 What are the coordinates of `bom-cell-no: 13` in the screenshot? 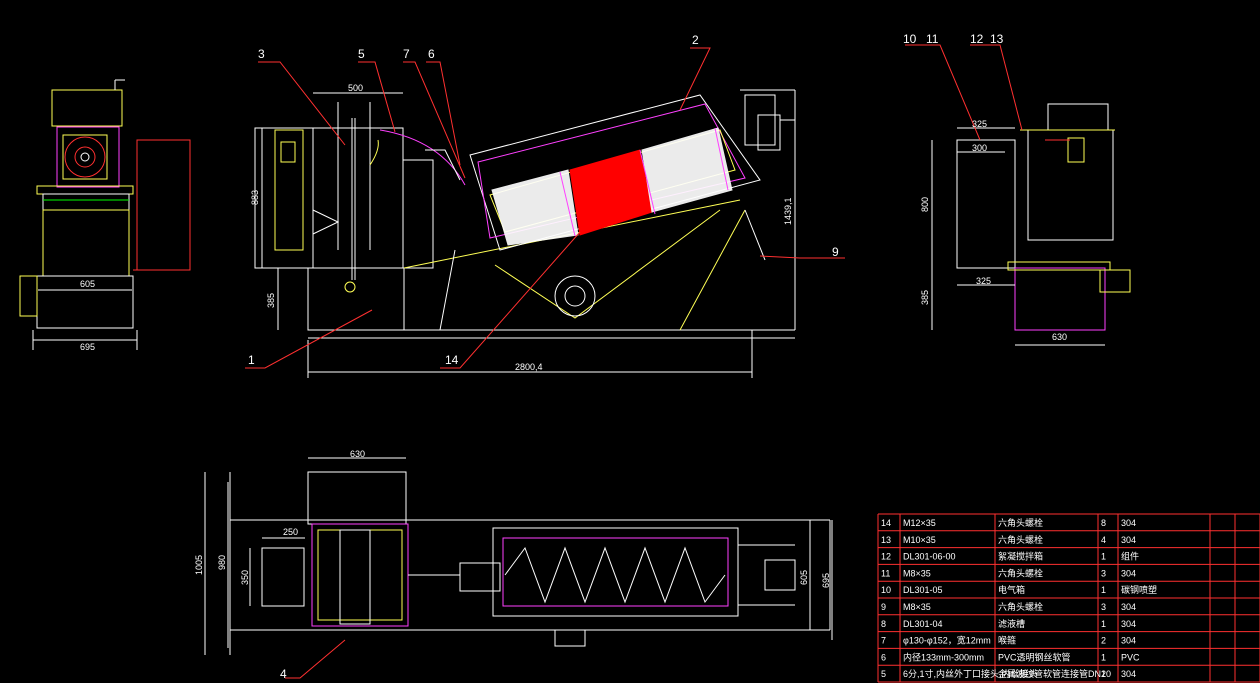 It's located at (886, 540).